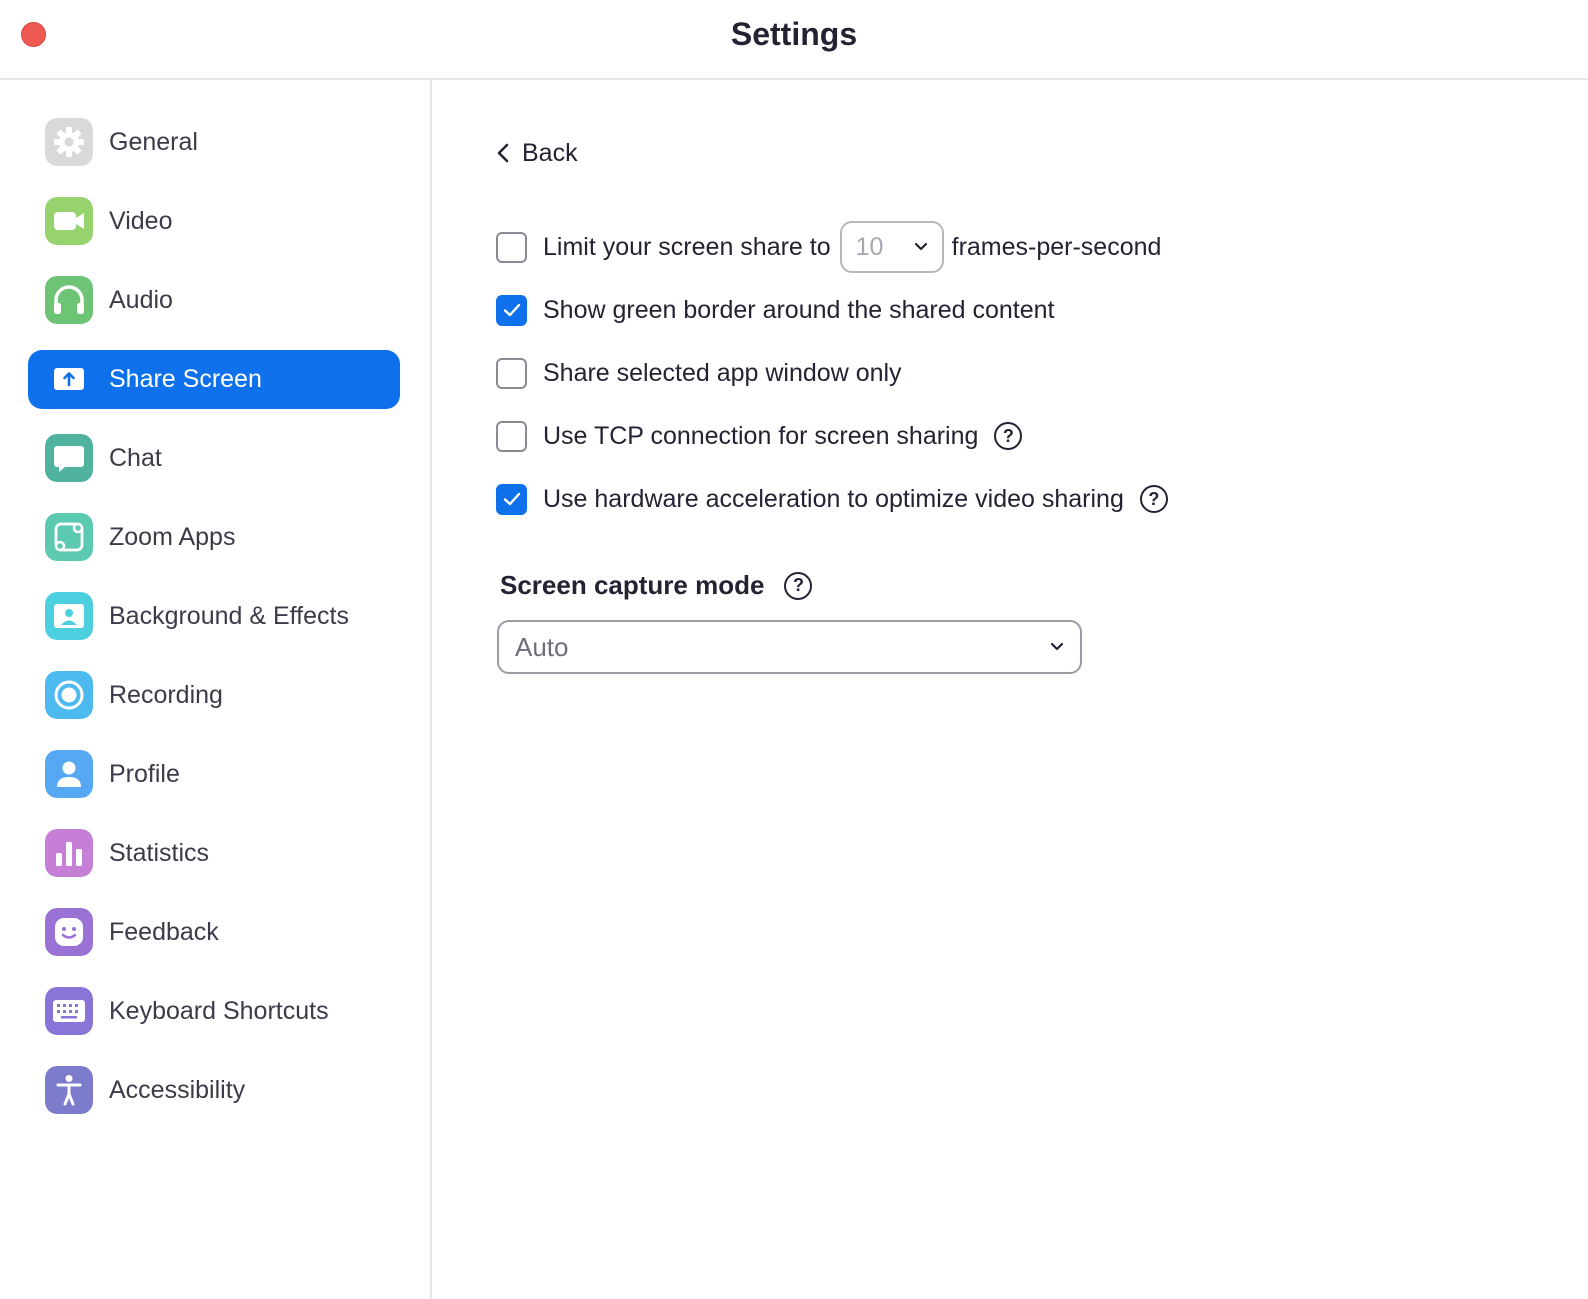 This screenshot has height=1299, width=1588. Describe the element at coordinates (69, 932) in the screenshot. I see `smiley-icon` at that location.